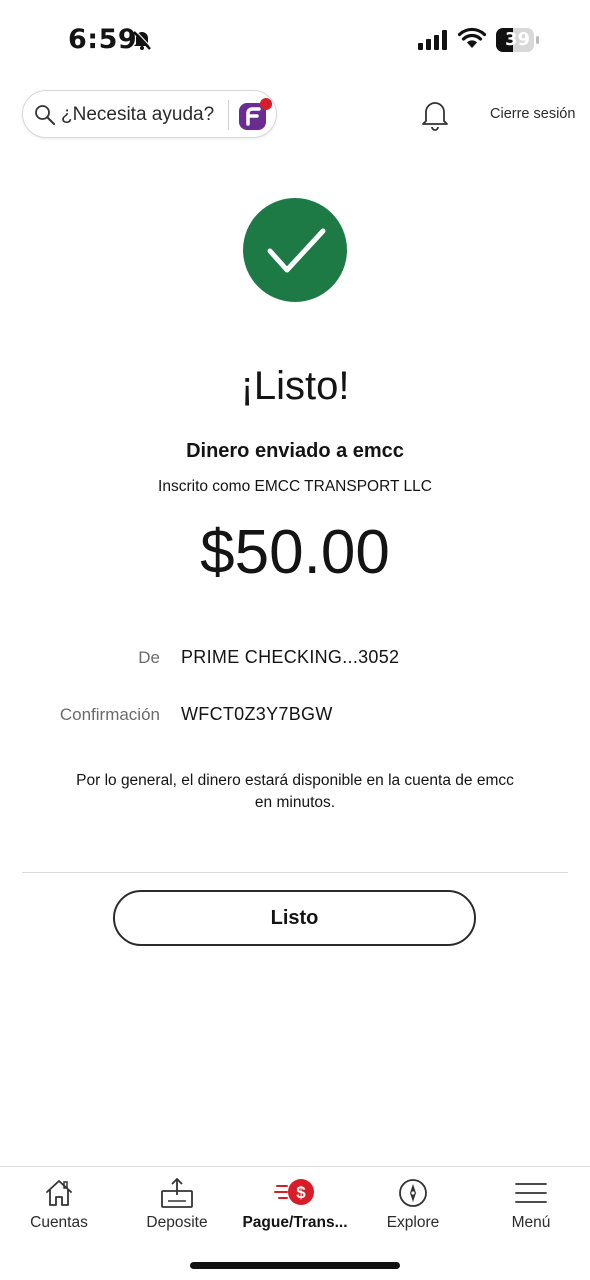  I want to click on confirmation-number-value: WFCT0Z3Y7BGW, so click(257, 714).